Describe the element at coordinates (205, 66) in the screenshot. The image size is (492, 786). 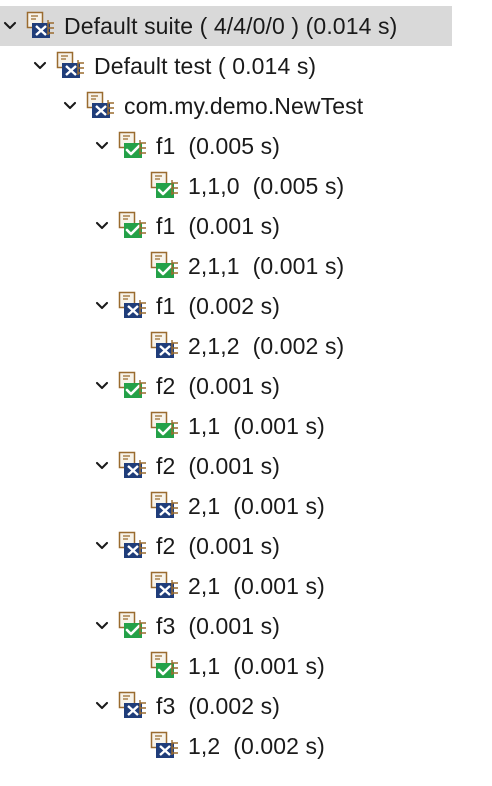
I see `tree-row-label: Default test ( 0.014 s)` at that location.